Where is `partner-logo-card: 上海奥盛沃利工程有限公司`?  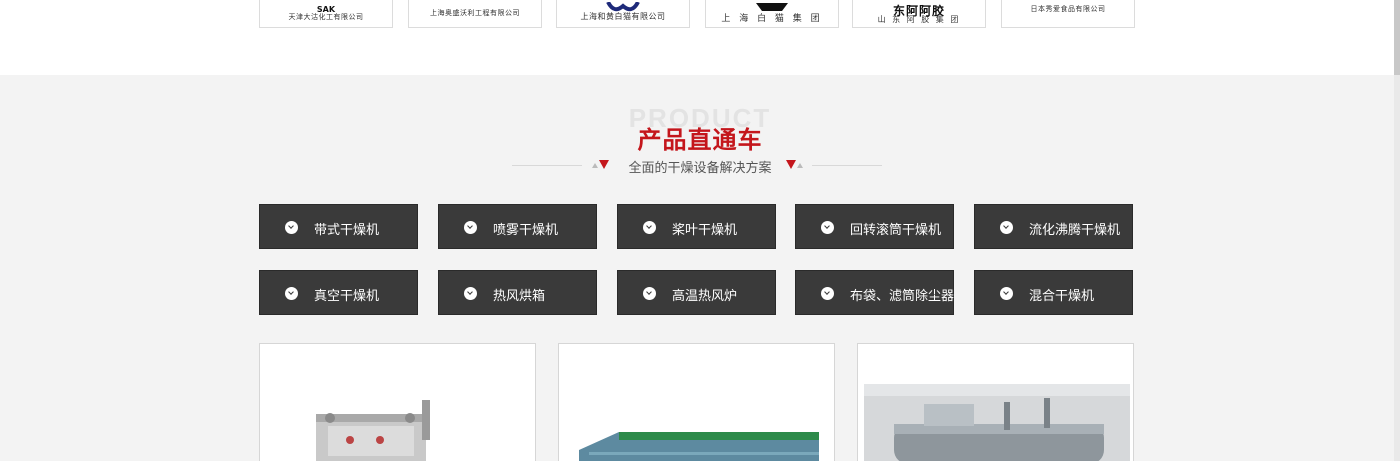
partner-logo-card: 上海奥盛沃利工程有限公司 is located at coordinates (475, 14).